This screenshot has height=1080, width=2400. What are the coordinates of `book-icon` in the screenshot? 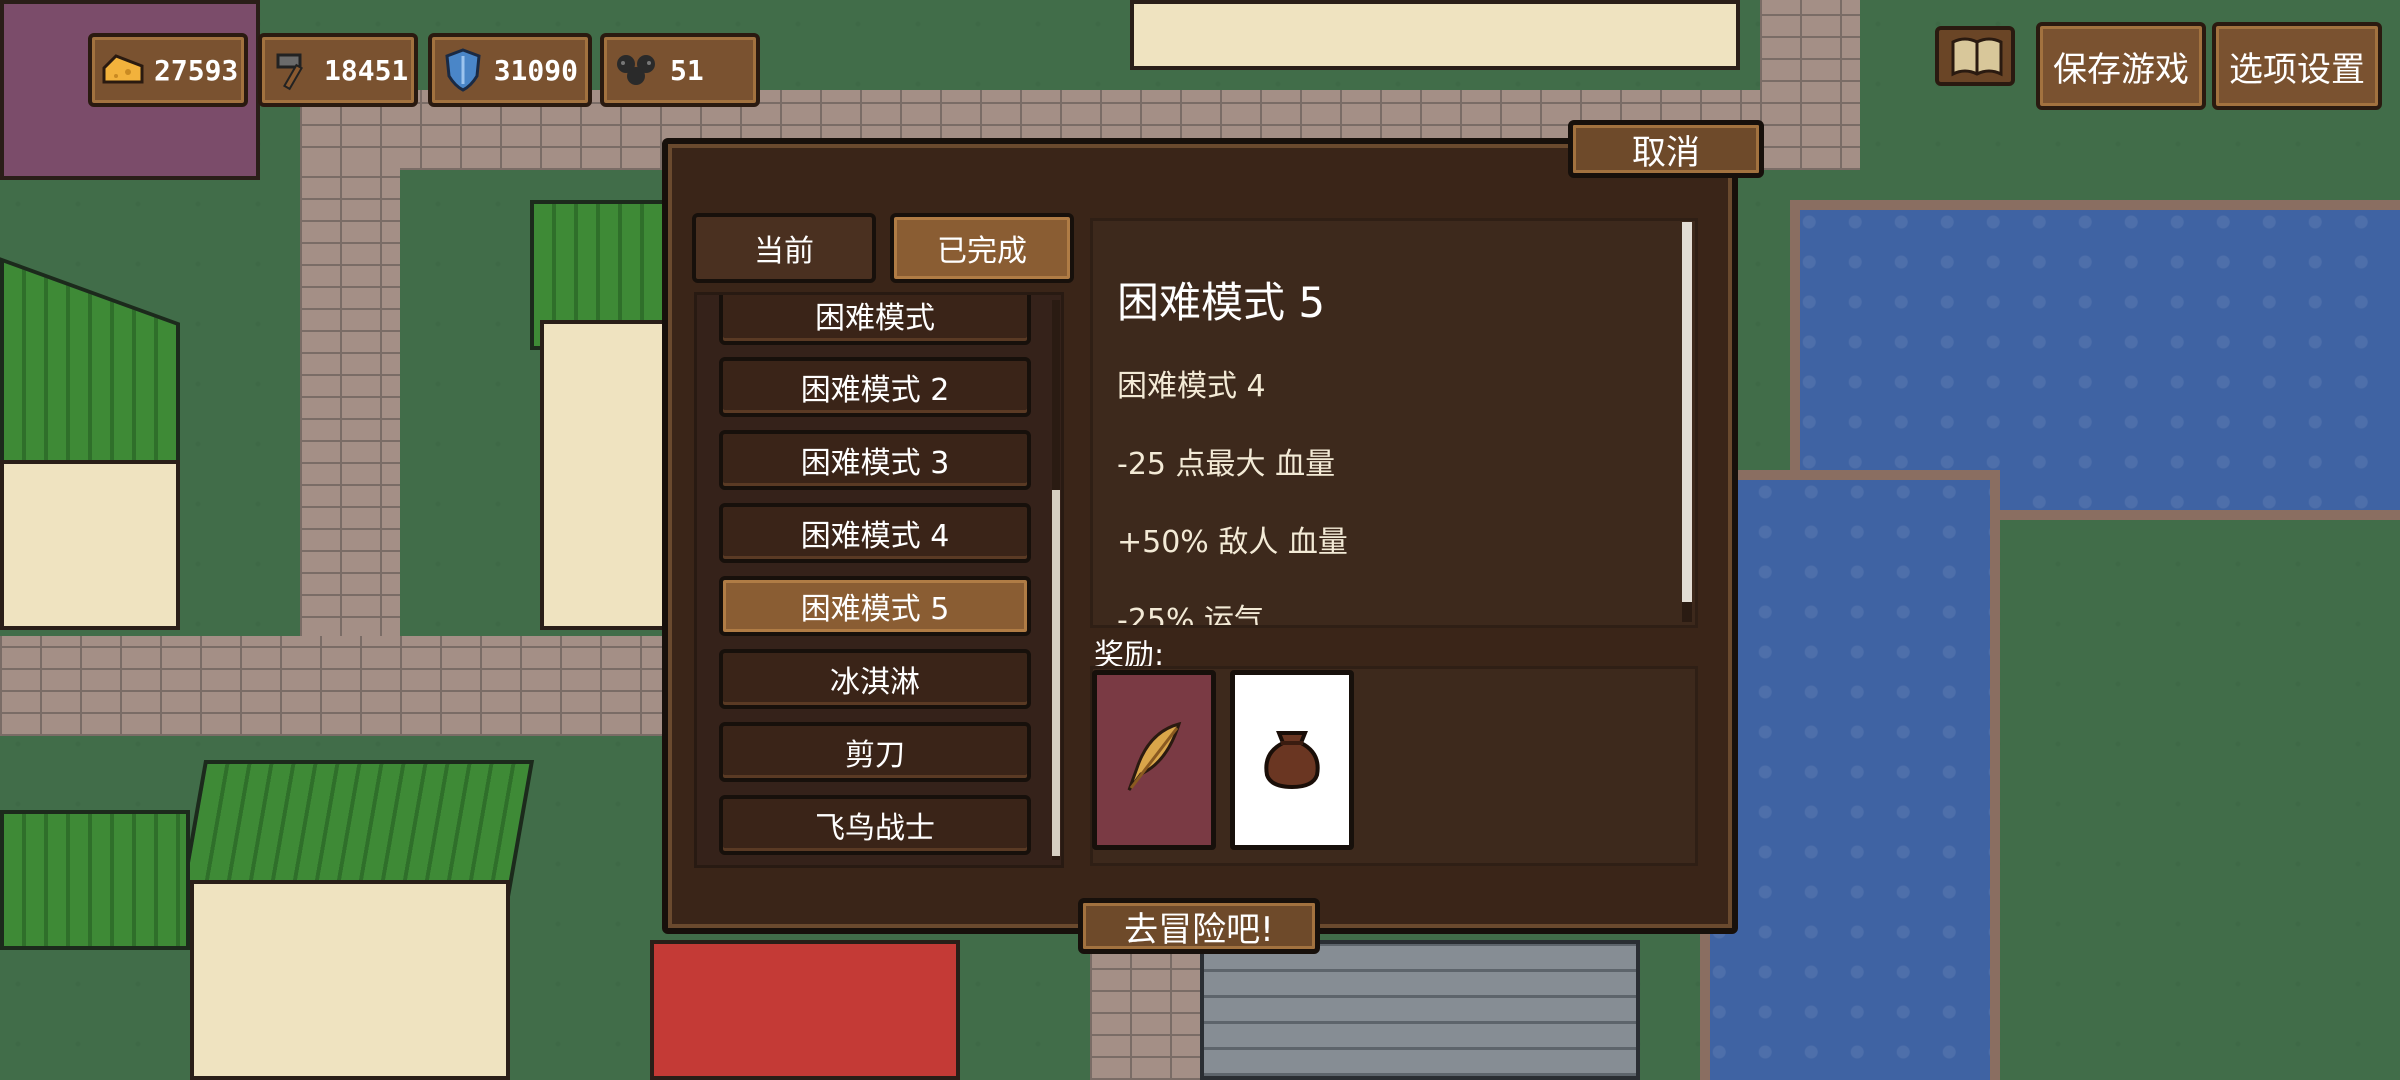 It's located at (1977, 59).